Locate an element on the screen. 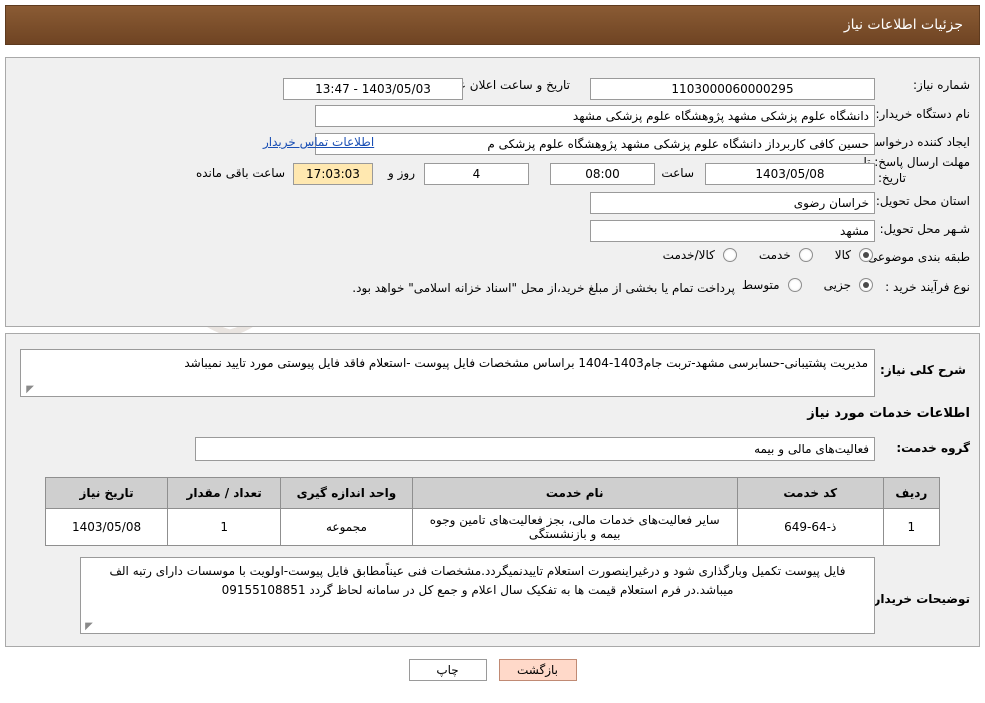 The width and height of the screenshot is (985, 703). buyer-notes-label-wrap: توضیحات خریدار: is located at coordinates (919, 599).